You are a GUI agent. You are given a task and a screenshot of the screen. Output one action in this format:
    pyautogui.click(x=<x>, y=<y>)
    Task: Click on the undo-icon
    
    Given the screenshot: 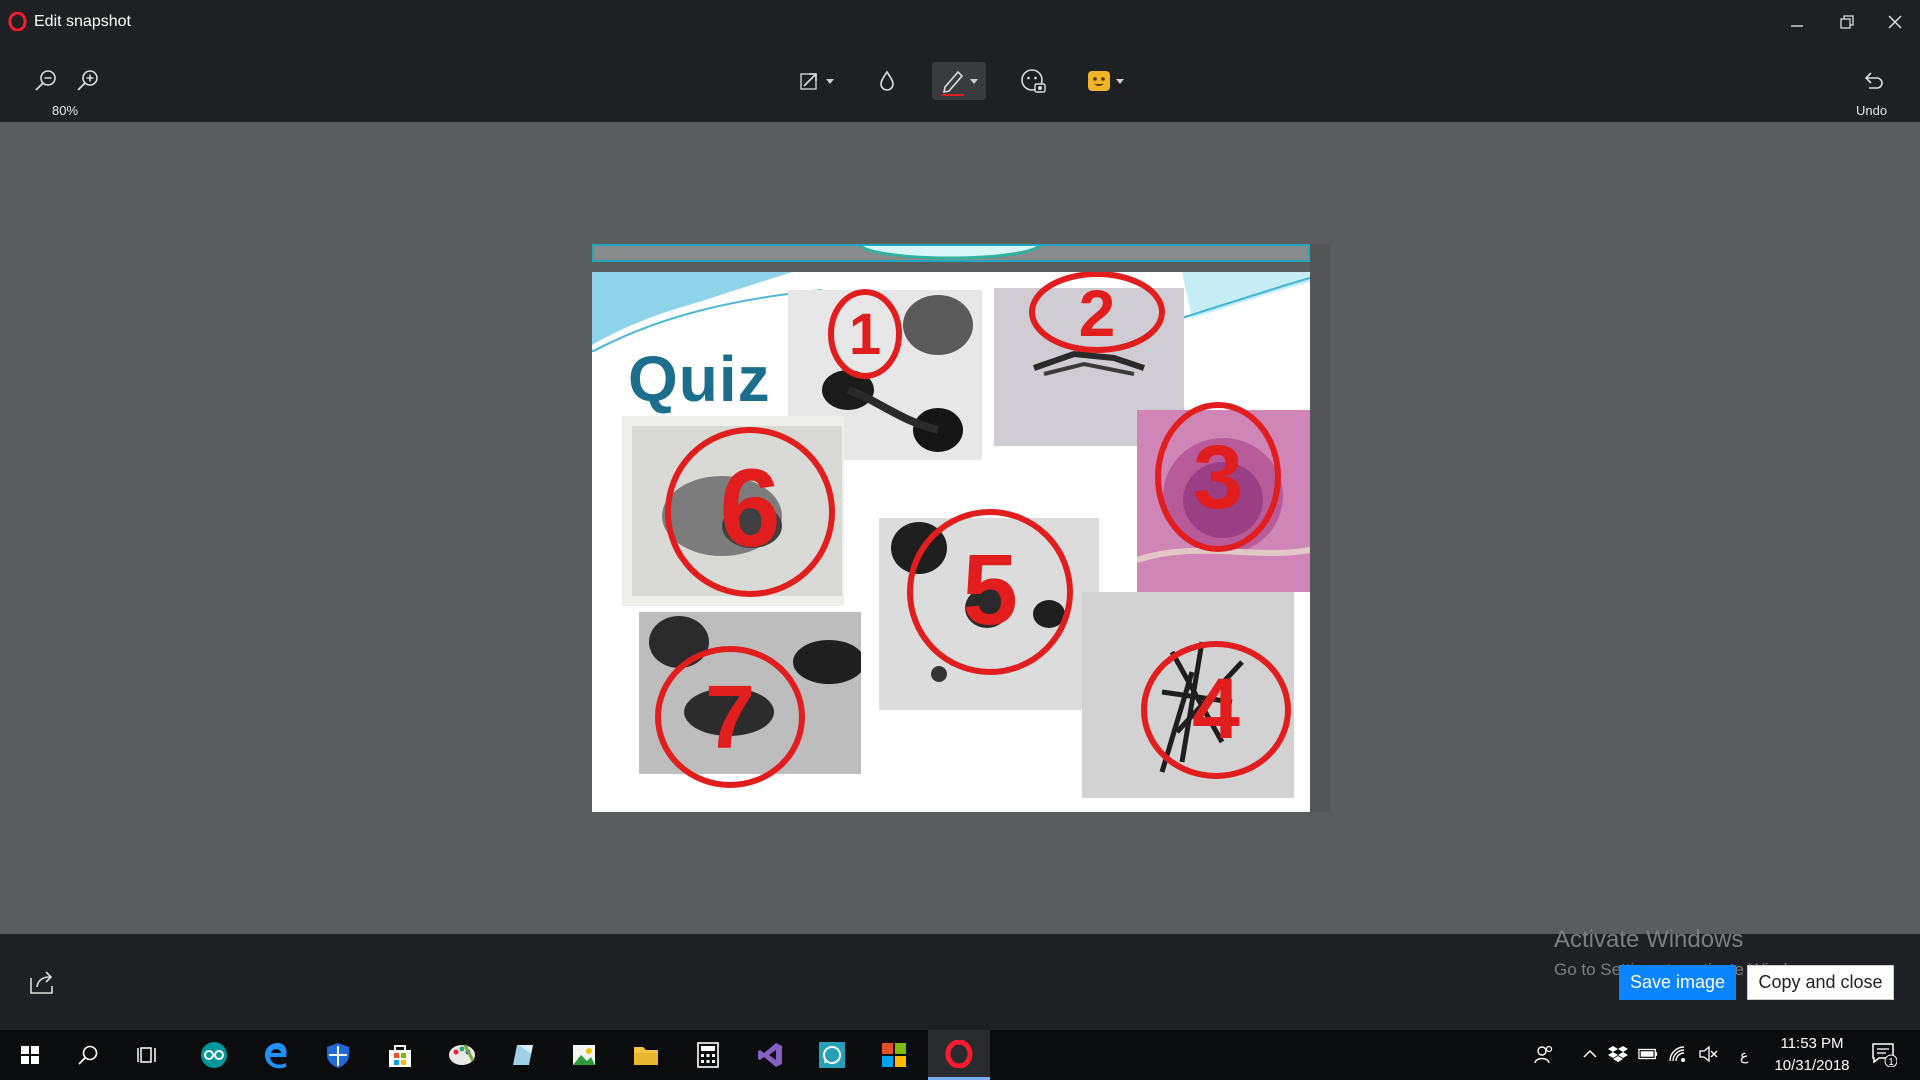 What is the action you would take?
    pyautogui.click(x=1873, y=80)
    